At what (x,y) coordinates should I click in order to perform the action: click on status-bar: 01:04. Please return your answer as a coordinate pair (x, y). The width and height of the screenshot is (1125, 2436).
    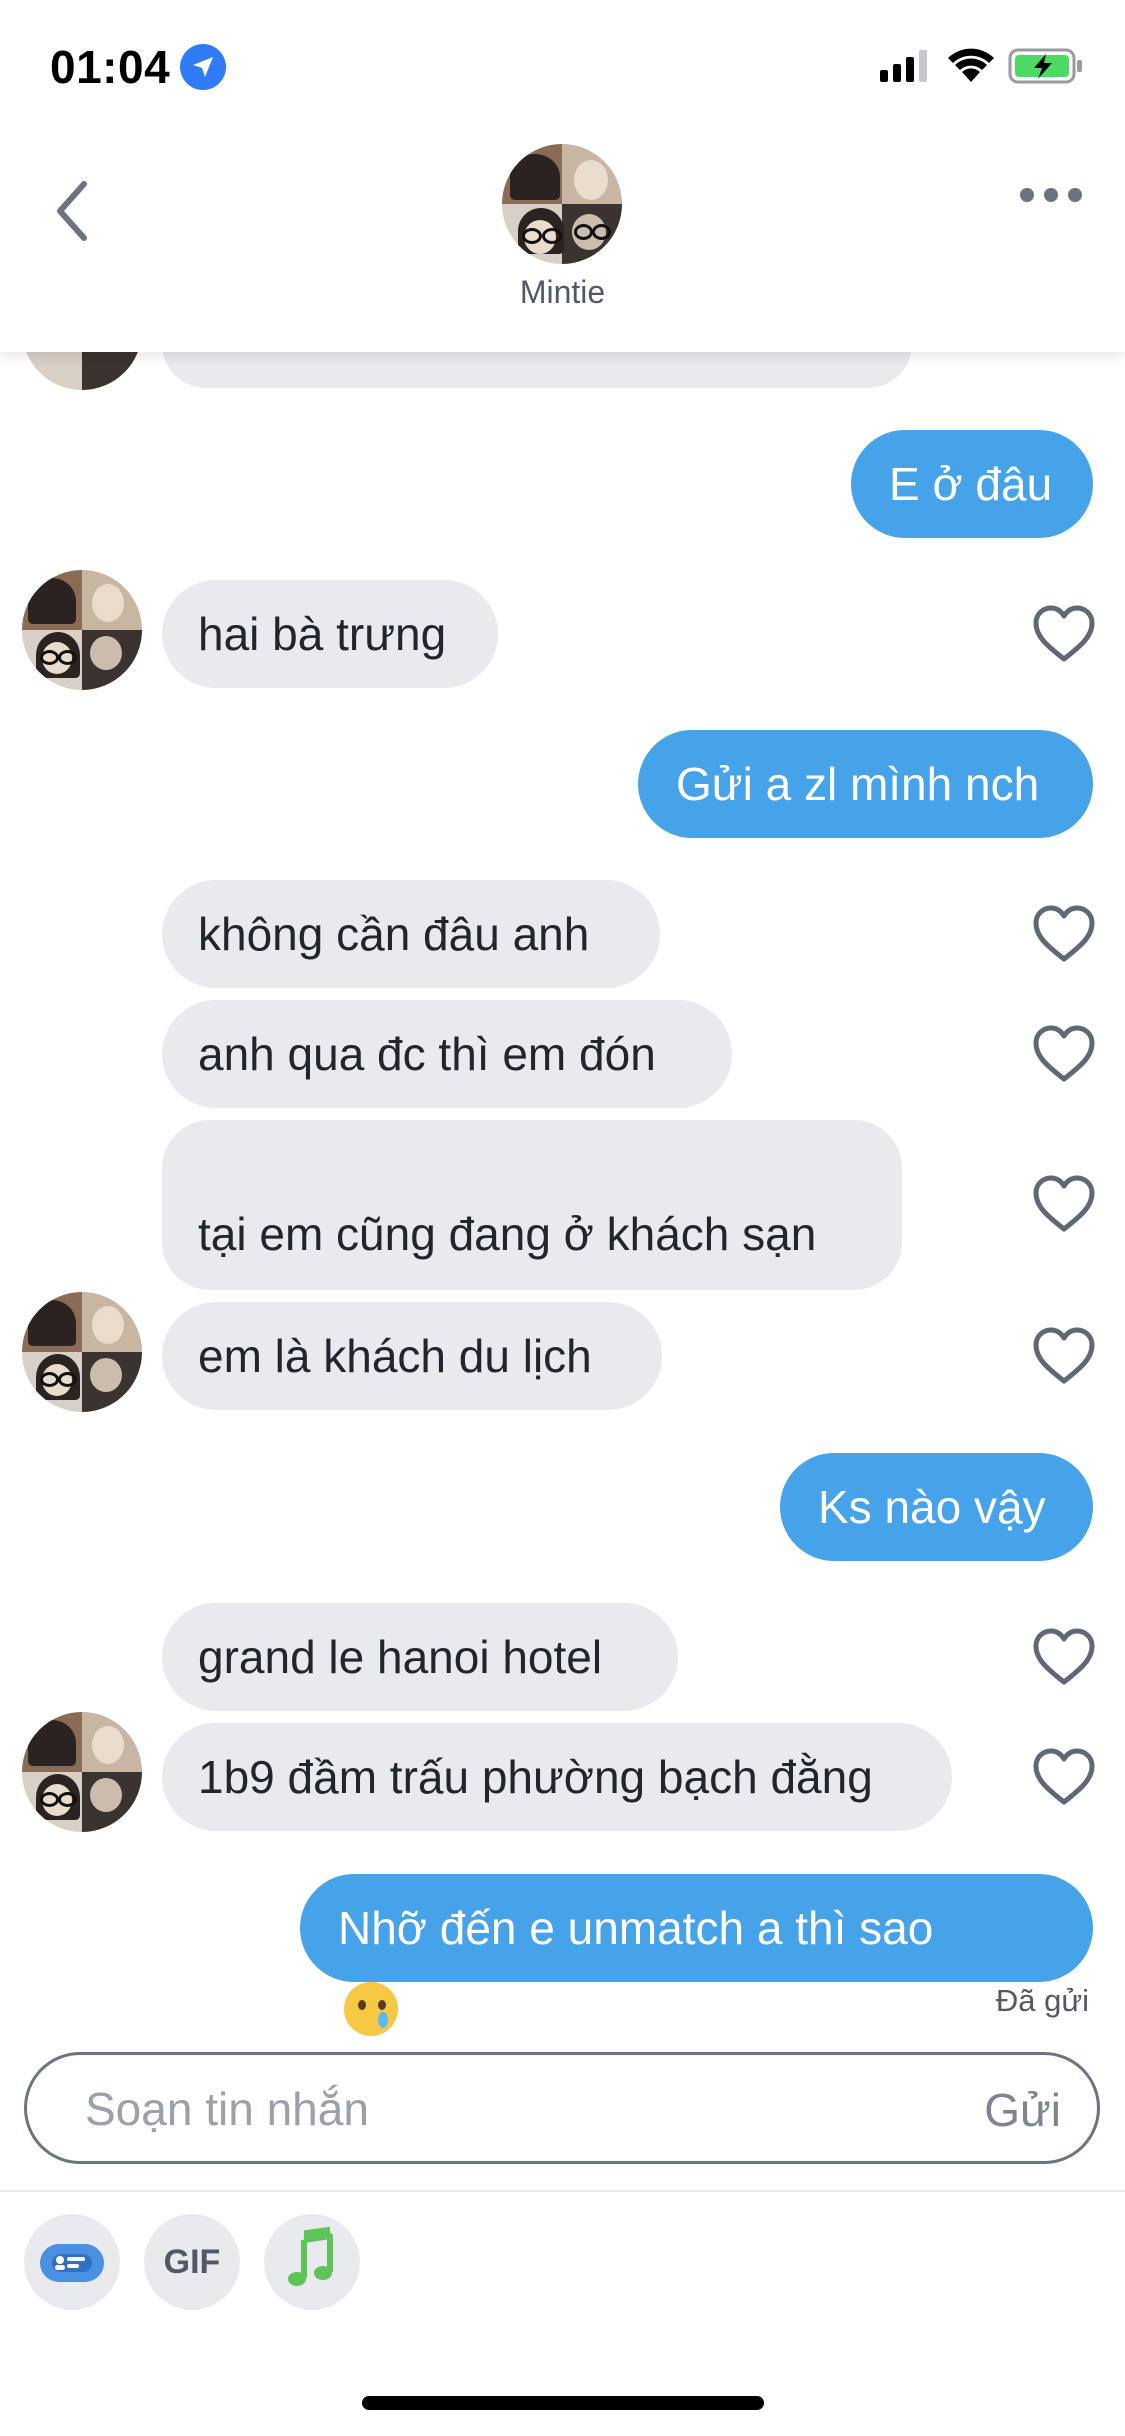
    Looking at the image, I should click on (562, 70).